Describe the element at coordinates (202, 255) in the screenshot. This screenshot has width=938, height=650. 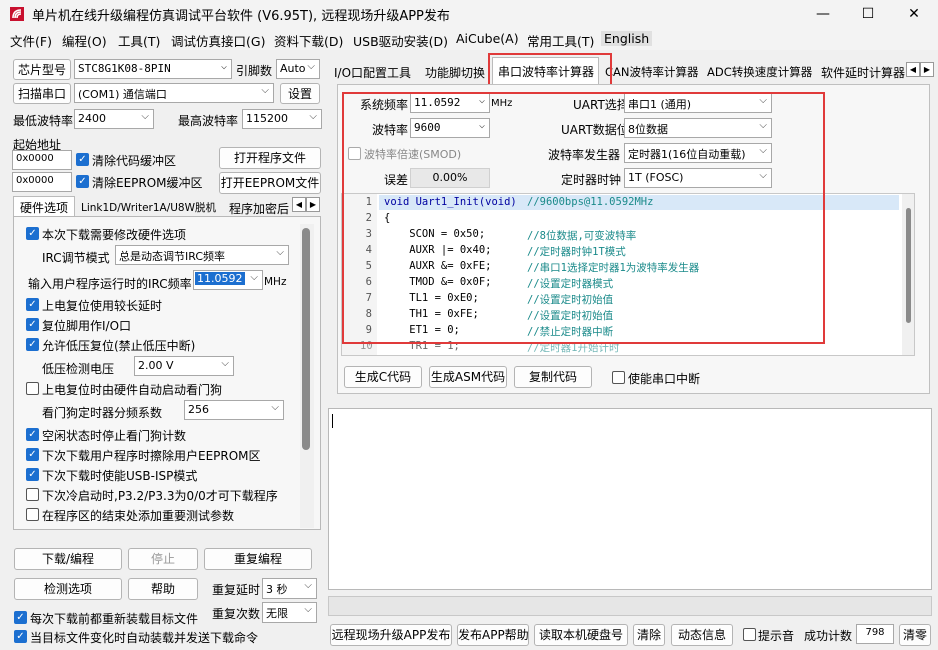
I see `irc-mode-select: 总是动态调节IRC频率 ⌵` at that location.